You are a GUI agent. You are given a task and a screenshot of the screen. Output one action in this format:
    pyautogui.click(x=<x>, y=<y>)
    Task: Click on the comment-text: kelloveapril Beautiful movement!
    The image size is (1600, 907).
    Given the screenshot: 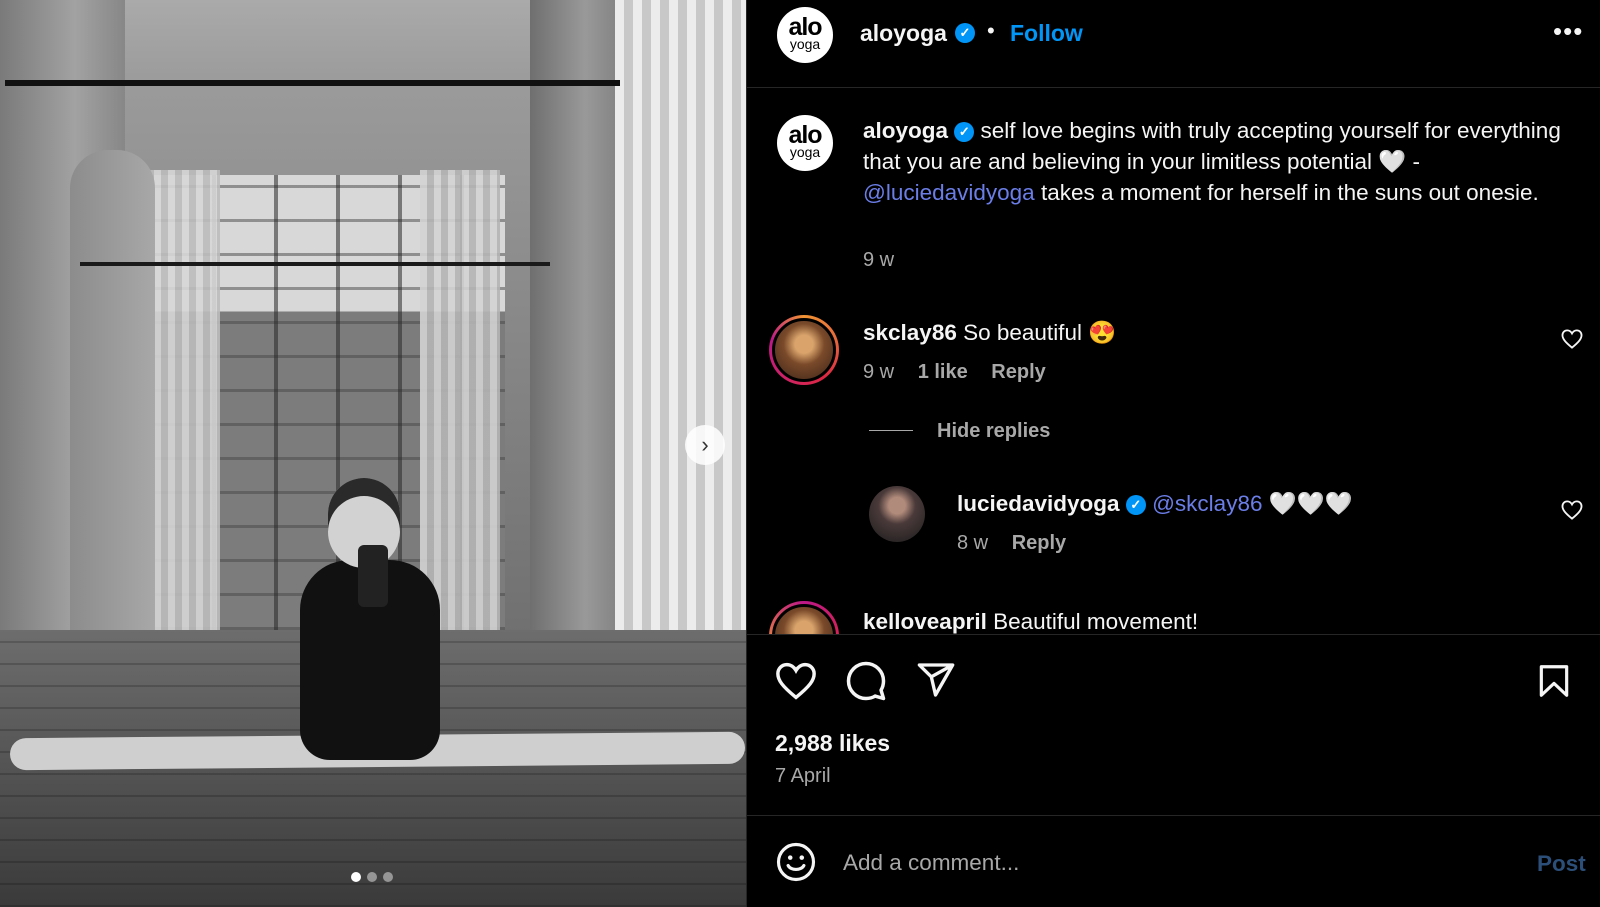 What is the action you would take?
    pyautogui.click(x=1031, y=621)
    